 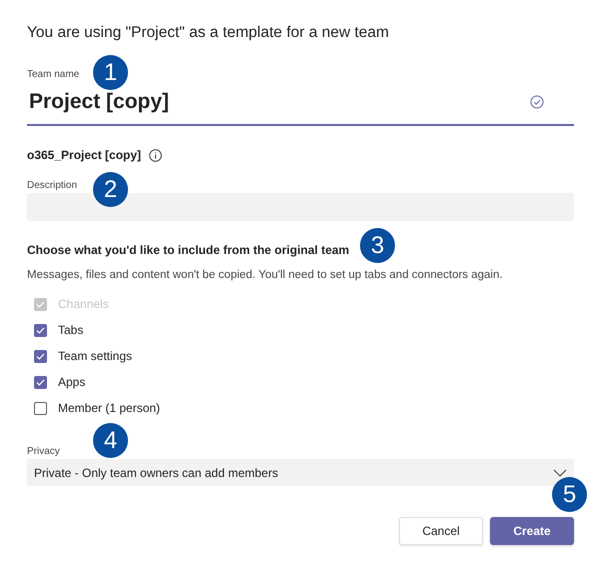 I want to click on field-label: Team name, so click(x=53, y=74).